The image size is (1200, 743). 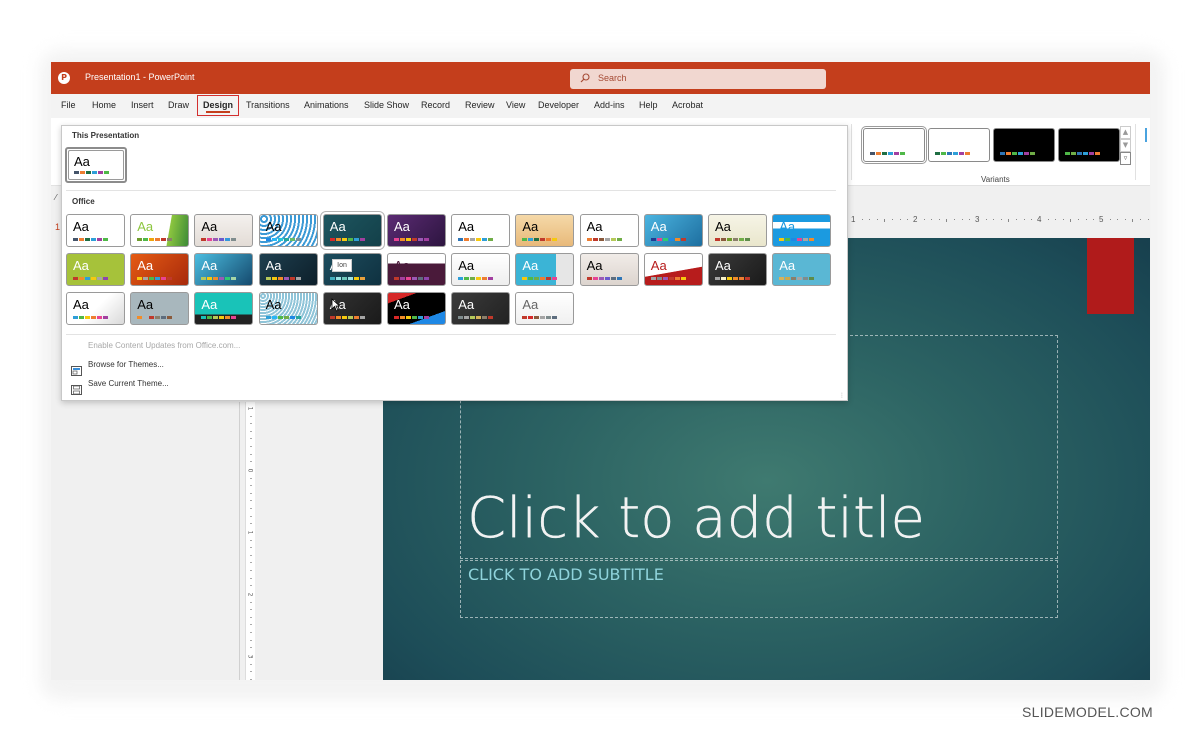 I want to click on ruler-label: 3, so click(x=977, y=219).